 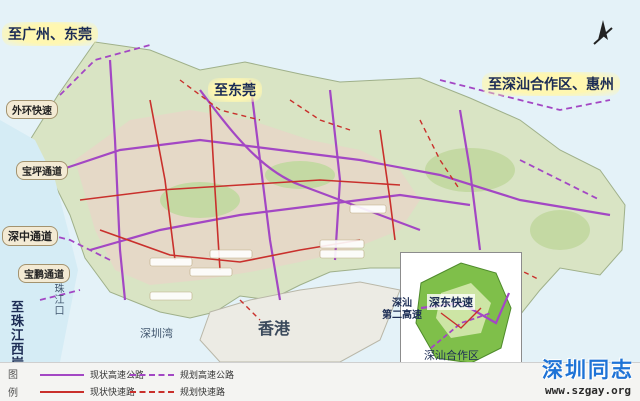 I want to click on legend-heading-bottom: 例, so click(x=13, y=393).